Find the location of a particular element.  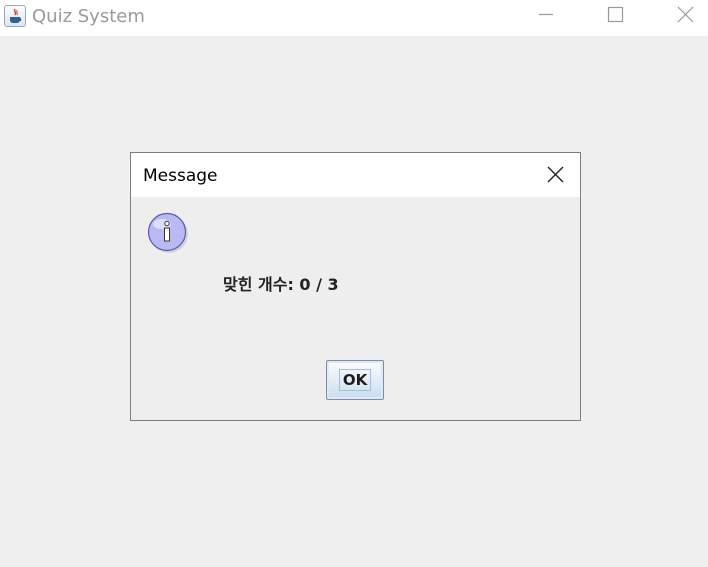

maximize-button is located at coordinates (615, 16).